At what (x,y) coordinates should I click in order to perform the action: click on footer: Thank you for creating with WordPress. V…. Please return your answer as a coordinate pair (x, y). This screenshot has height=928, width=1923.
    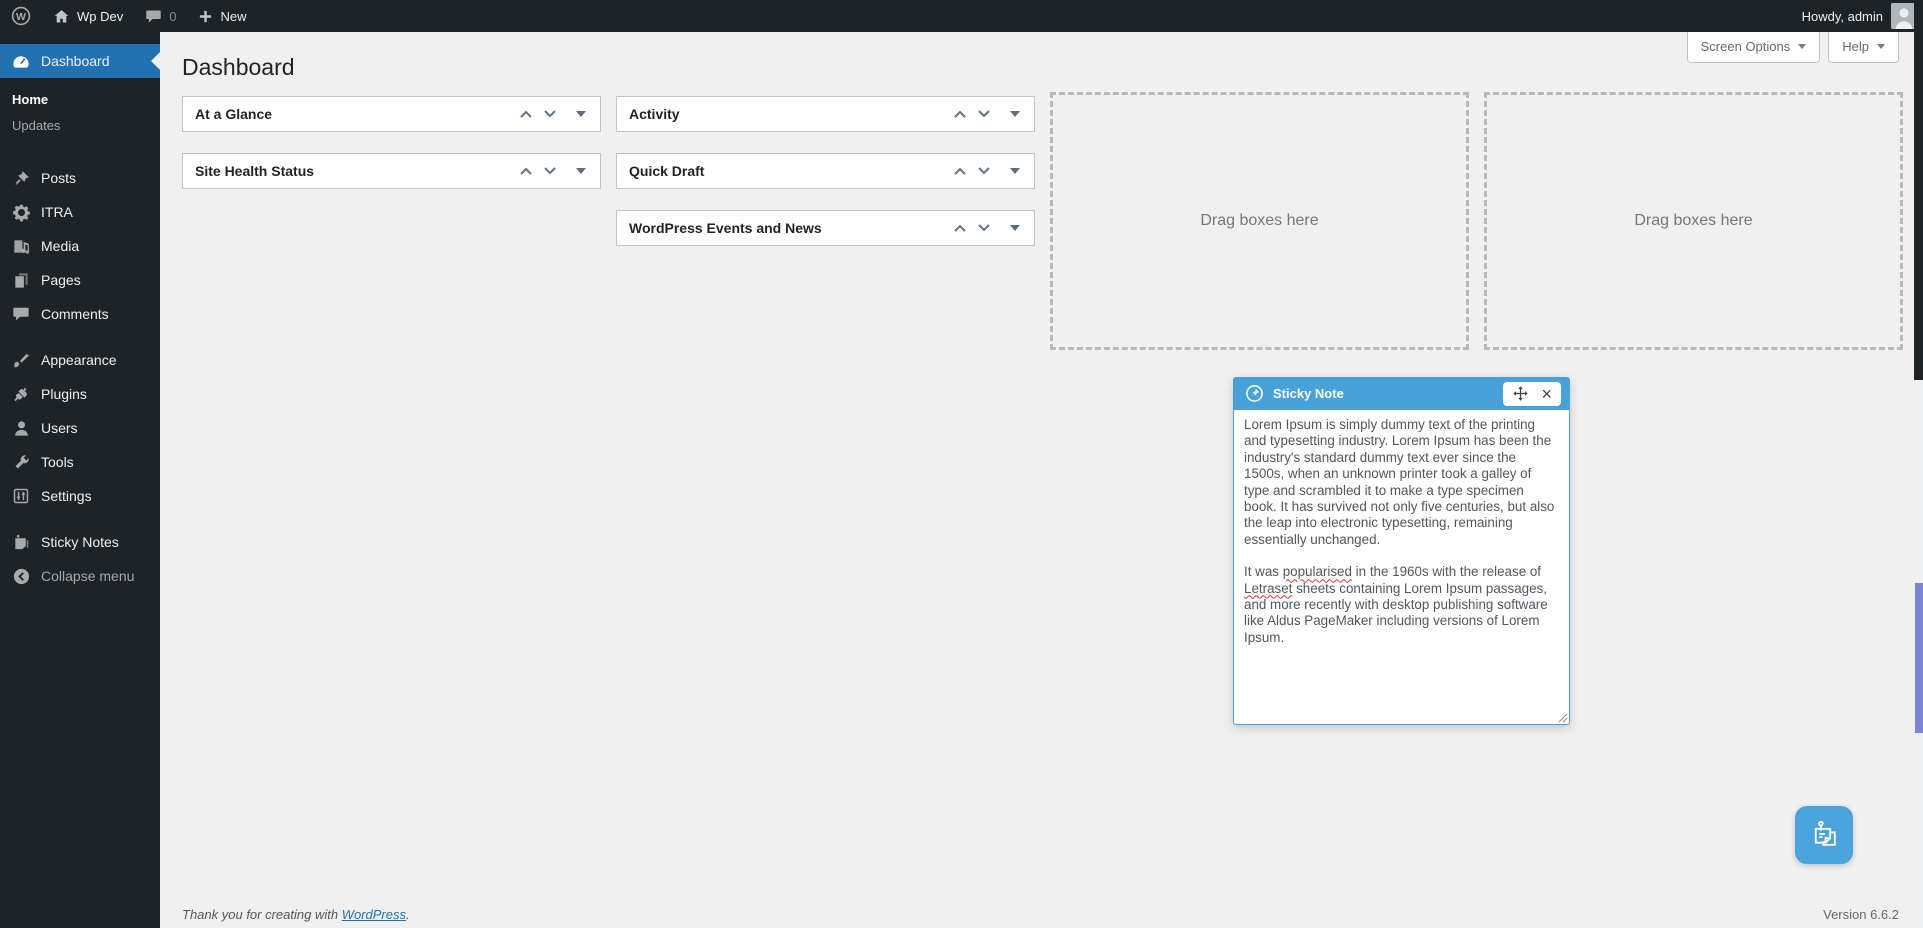
    Looking at the image, I should click on (1040, 914).